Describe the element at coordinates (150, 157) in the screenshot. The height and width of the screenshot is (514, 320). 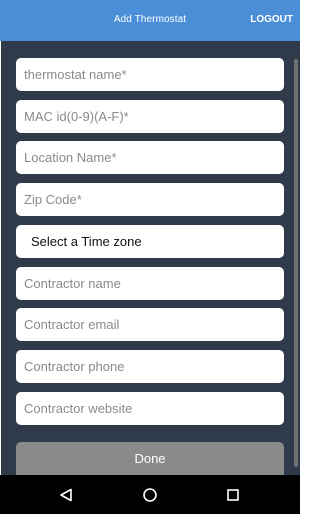
I see `location-name-input` at that location.